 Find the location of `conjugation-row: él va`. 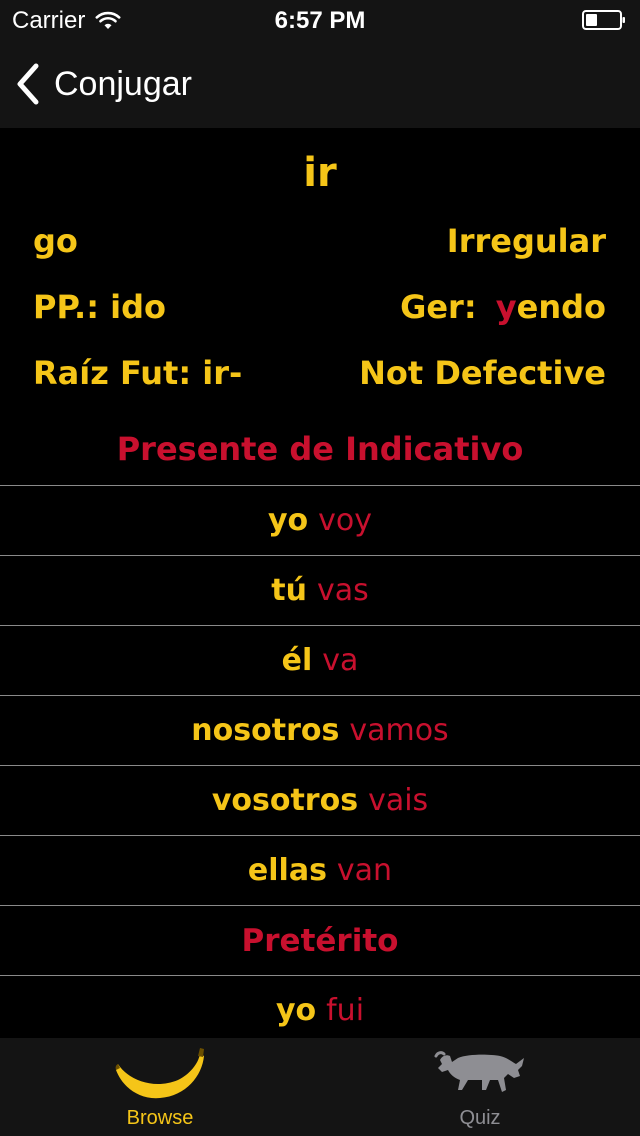

conjugation-row: él va is located at coordinates (320, 660).